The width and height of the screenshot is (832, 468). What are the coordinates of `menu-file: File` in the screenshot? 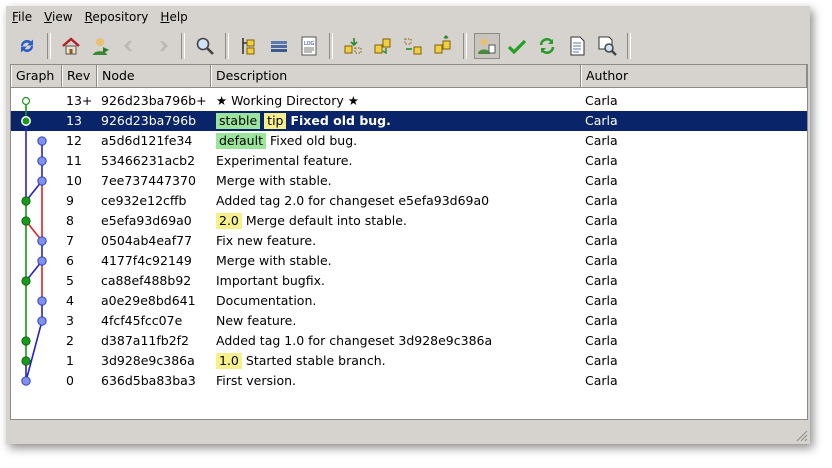 It's located at (22, 17).